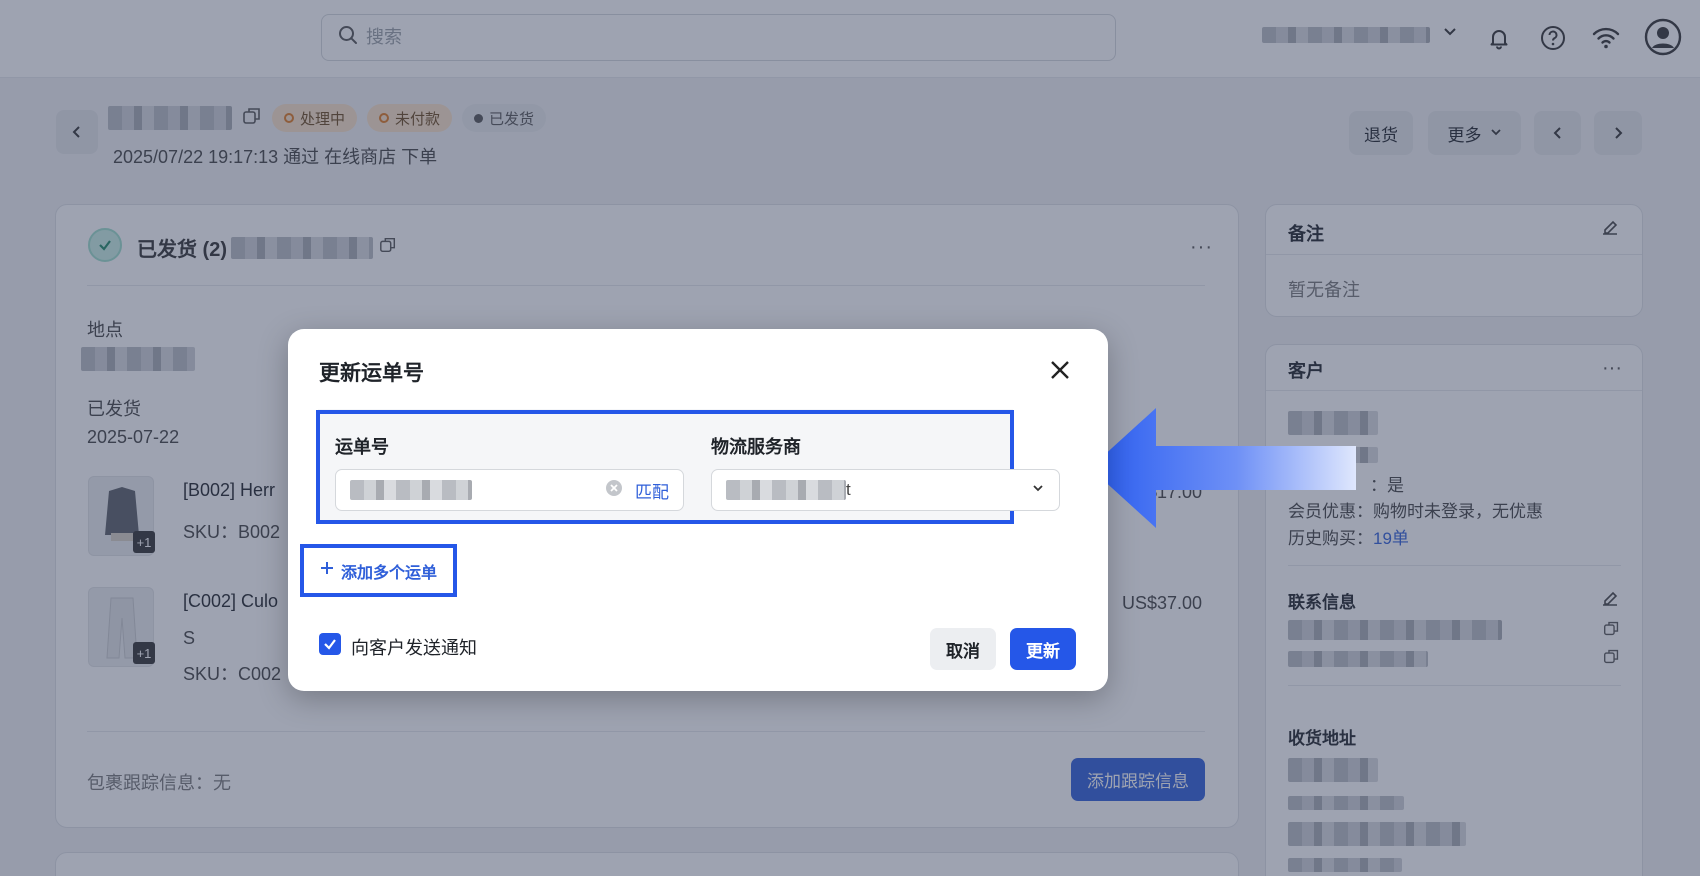  What do you see at coordinates (885, 490) in the screenshot?
I see `carrier-select: t` at bounding box center [885, 490].